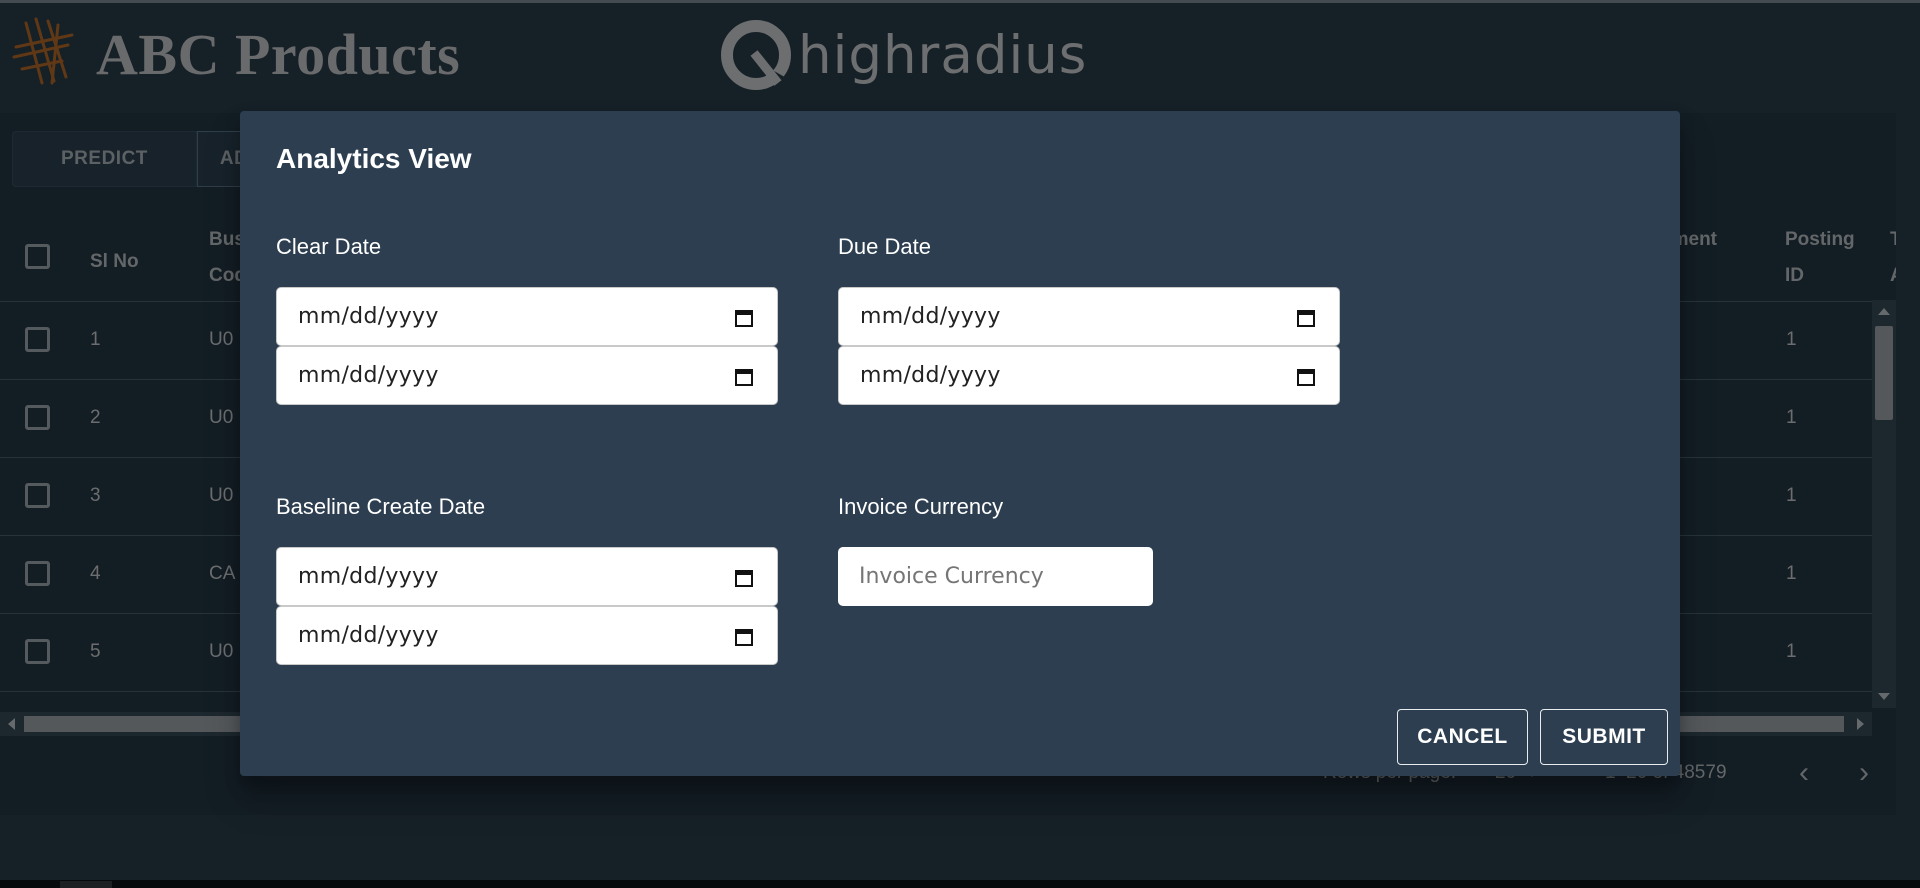 This screenshot has height=888, width=1920. Describe the element at coordinates (921, 506) in the screenshot. I see `invoice-currency-label: Invoice Currency` at that location.